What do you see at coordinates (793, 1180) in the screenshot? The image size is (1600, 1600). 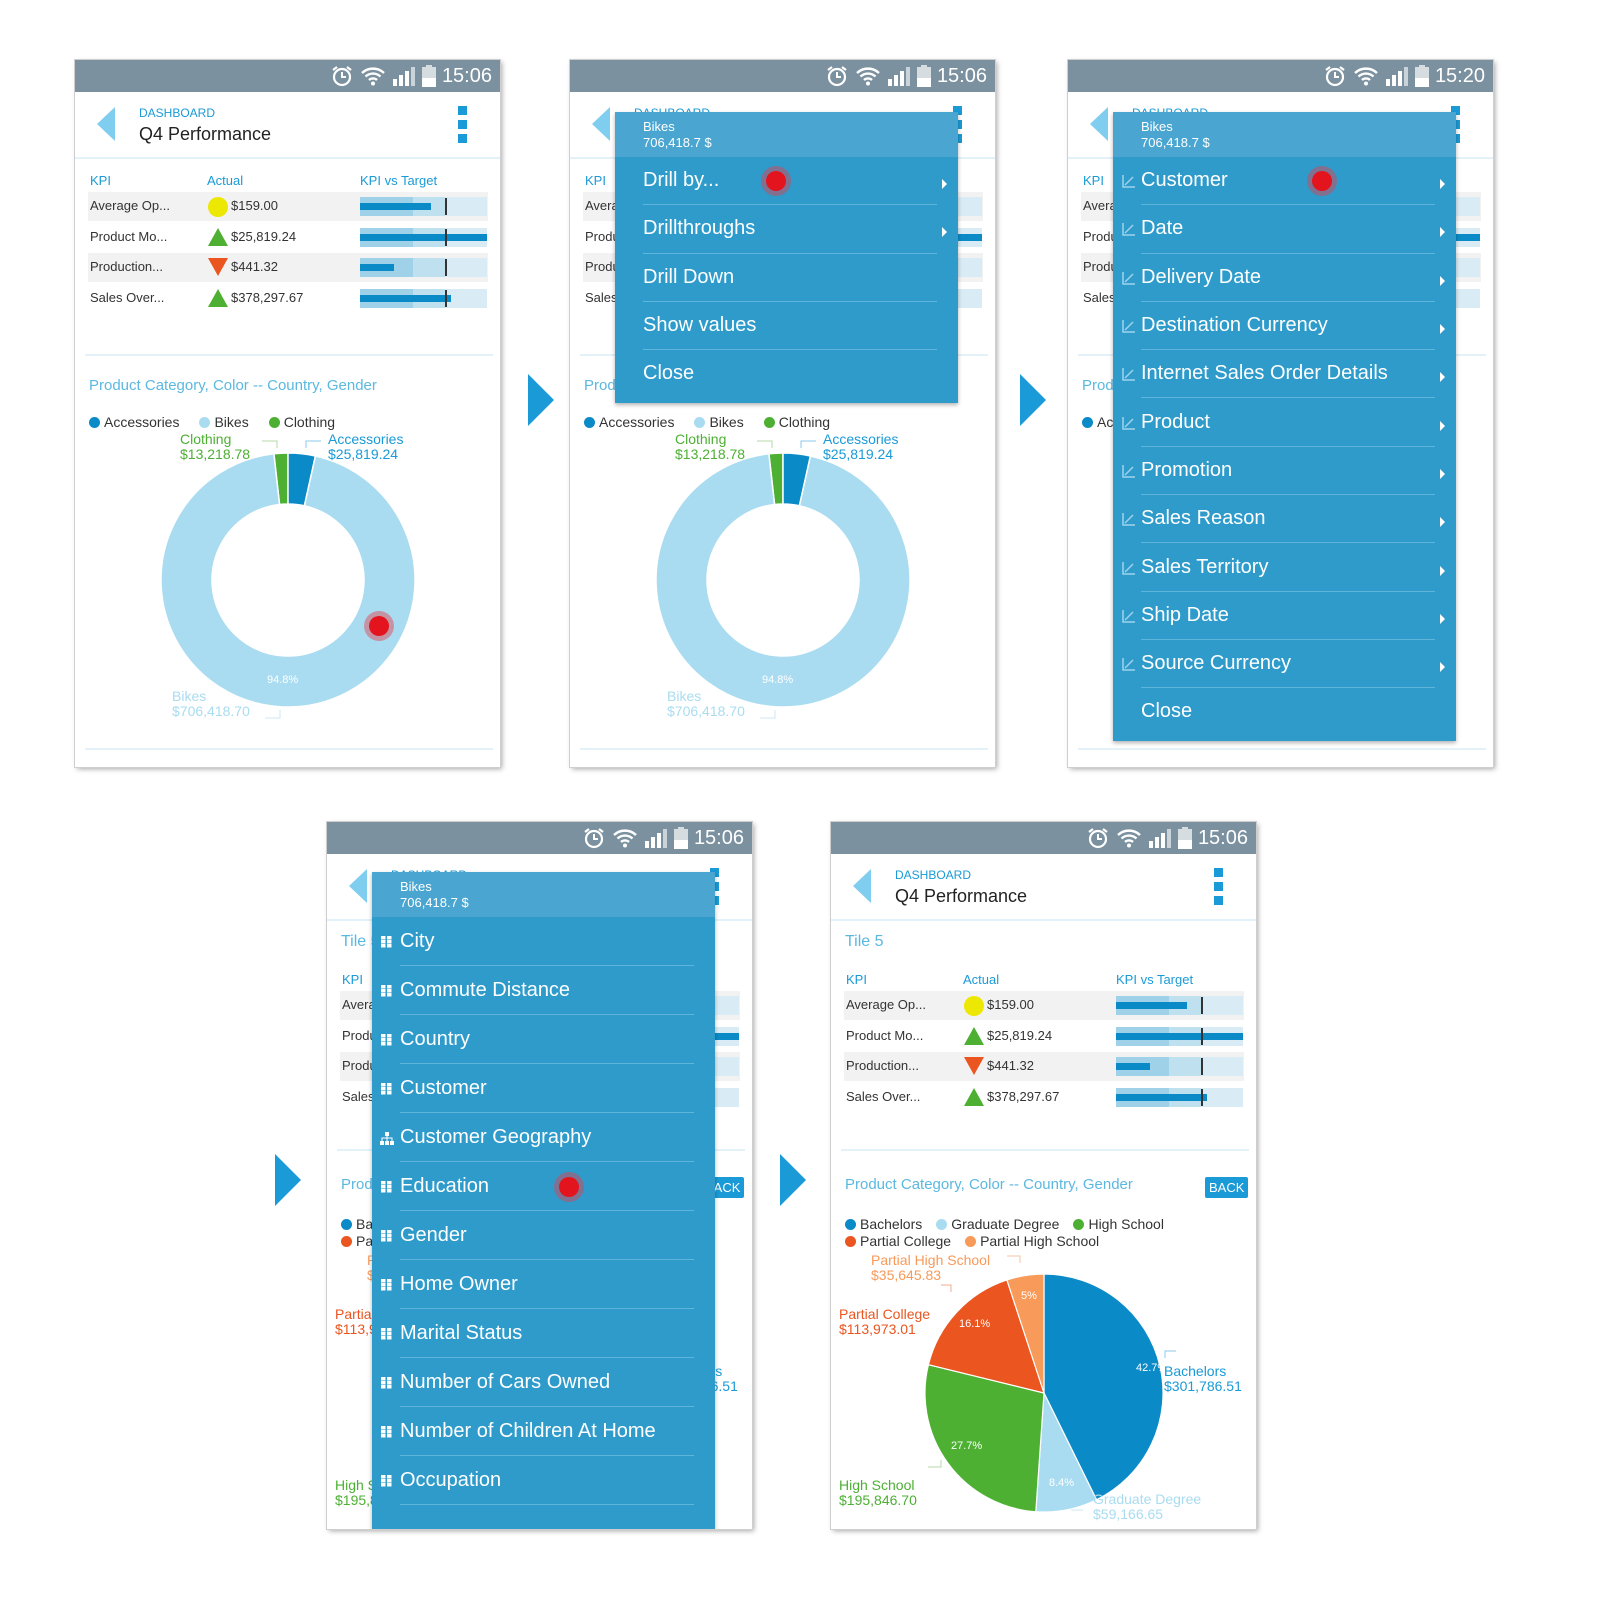 I see `next-step-arrow-icon` at bounding box center [793, 1180].